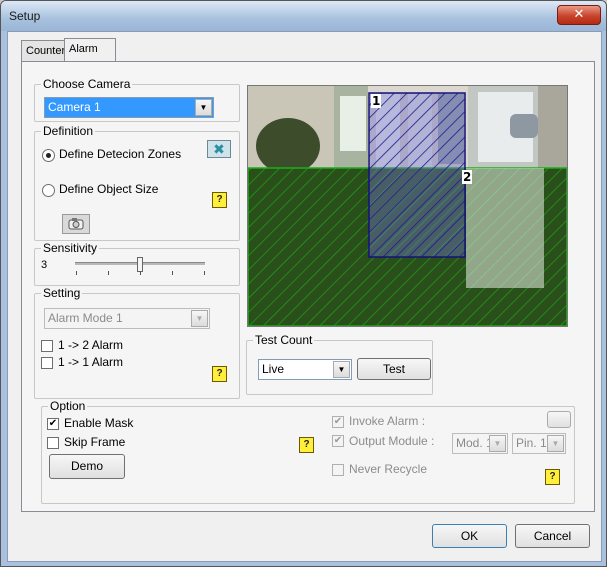 Image resolution: width=607 pixels, height=567 pixels. I want to click on define-zones-radio, so click(48, 155).